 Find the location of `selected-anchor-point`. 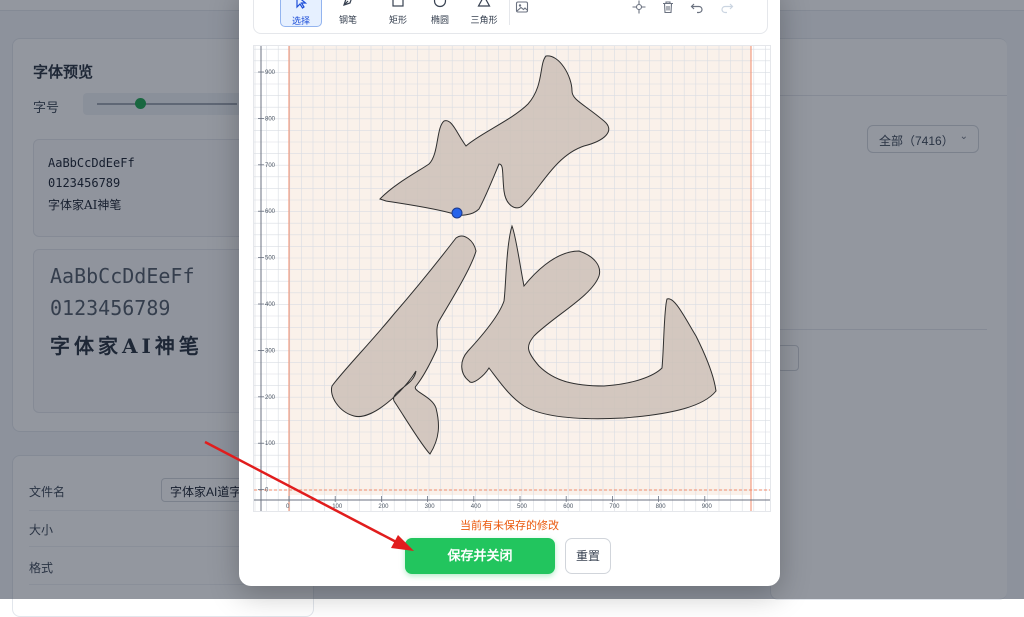

selected-anchor-point is located at coordinates (457, 213).